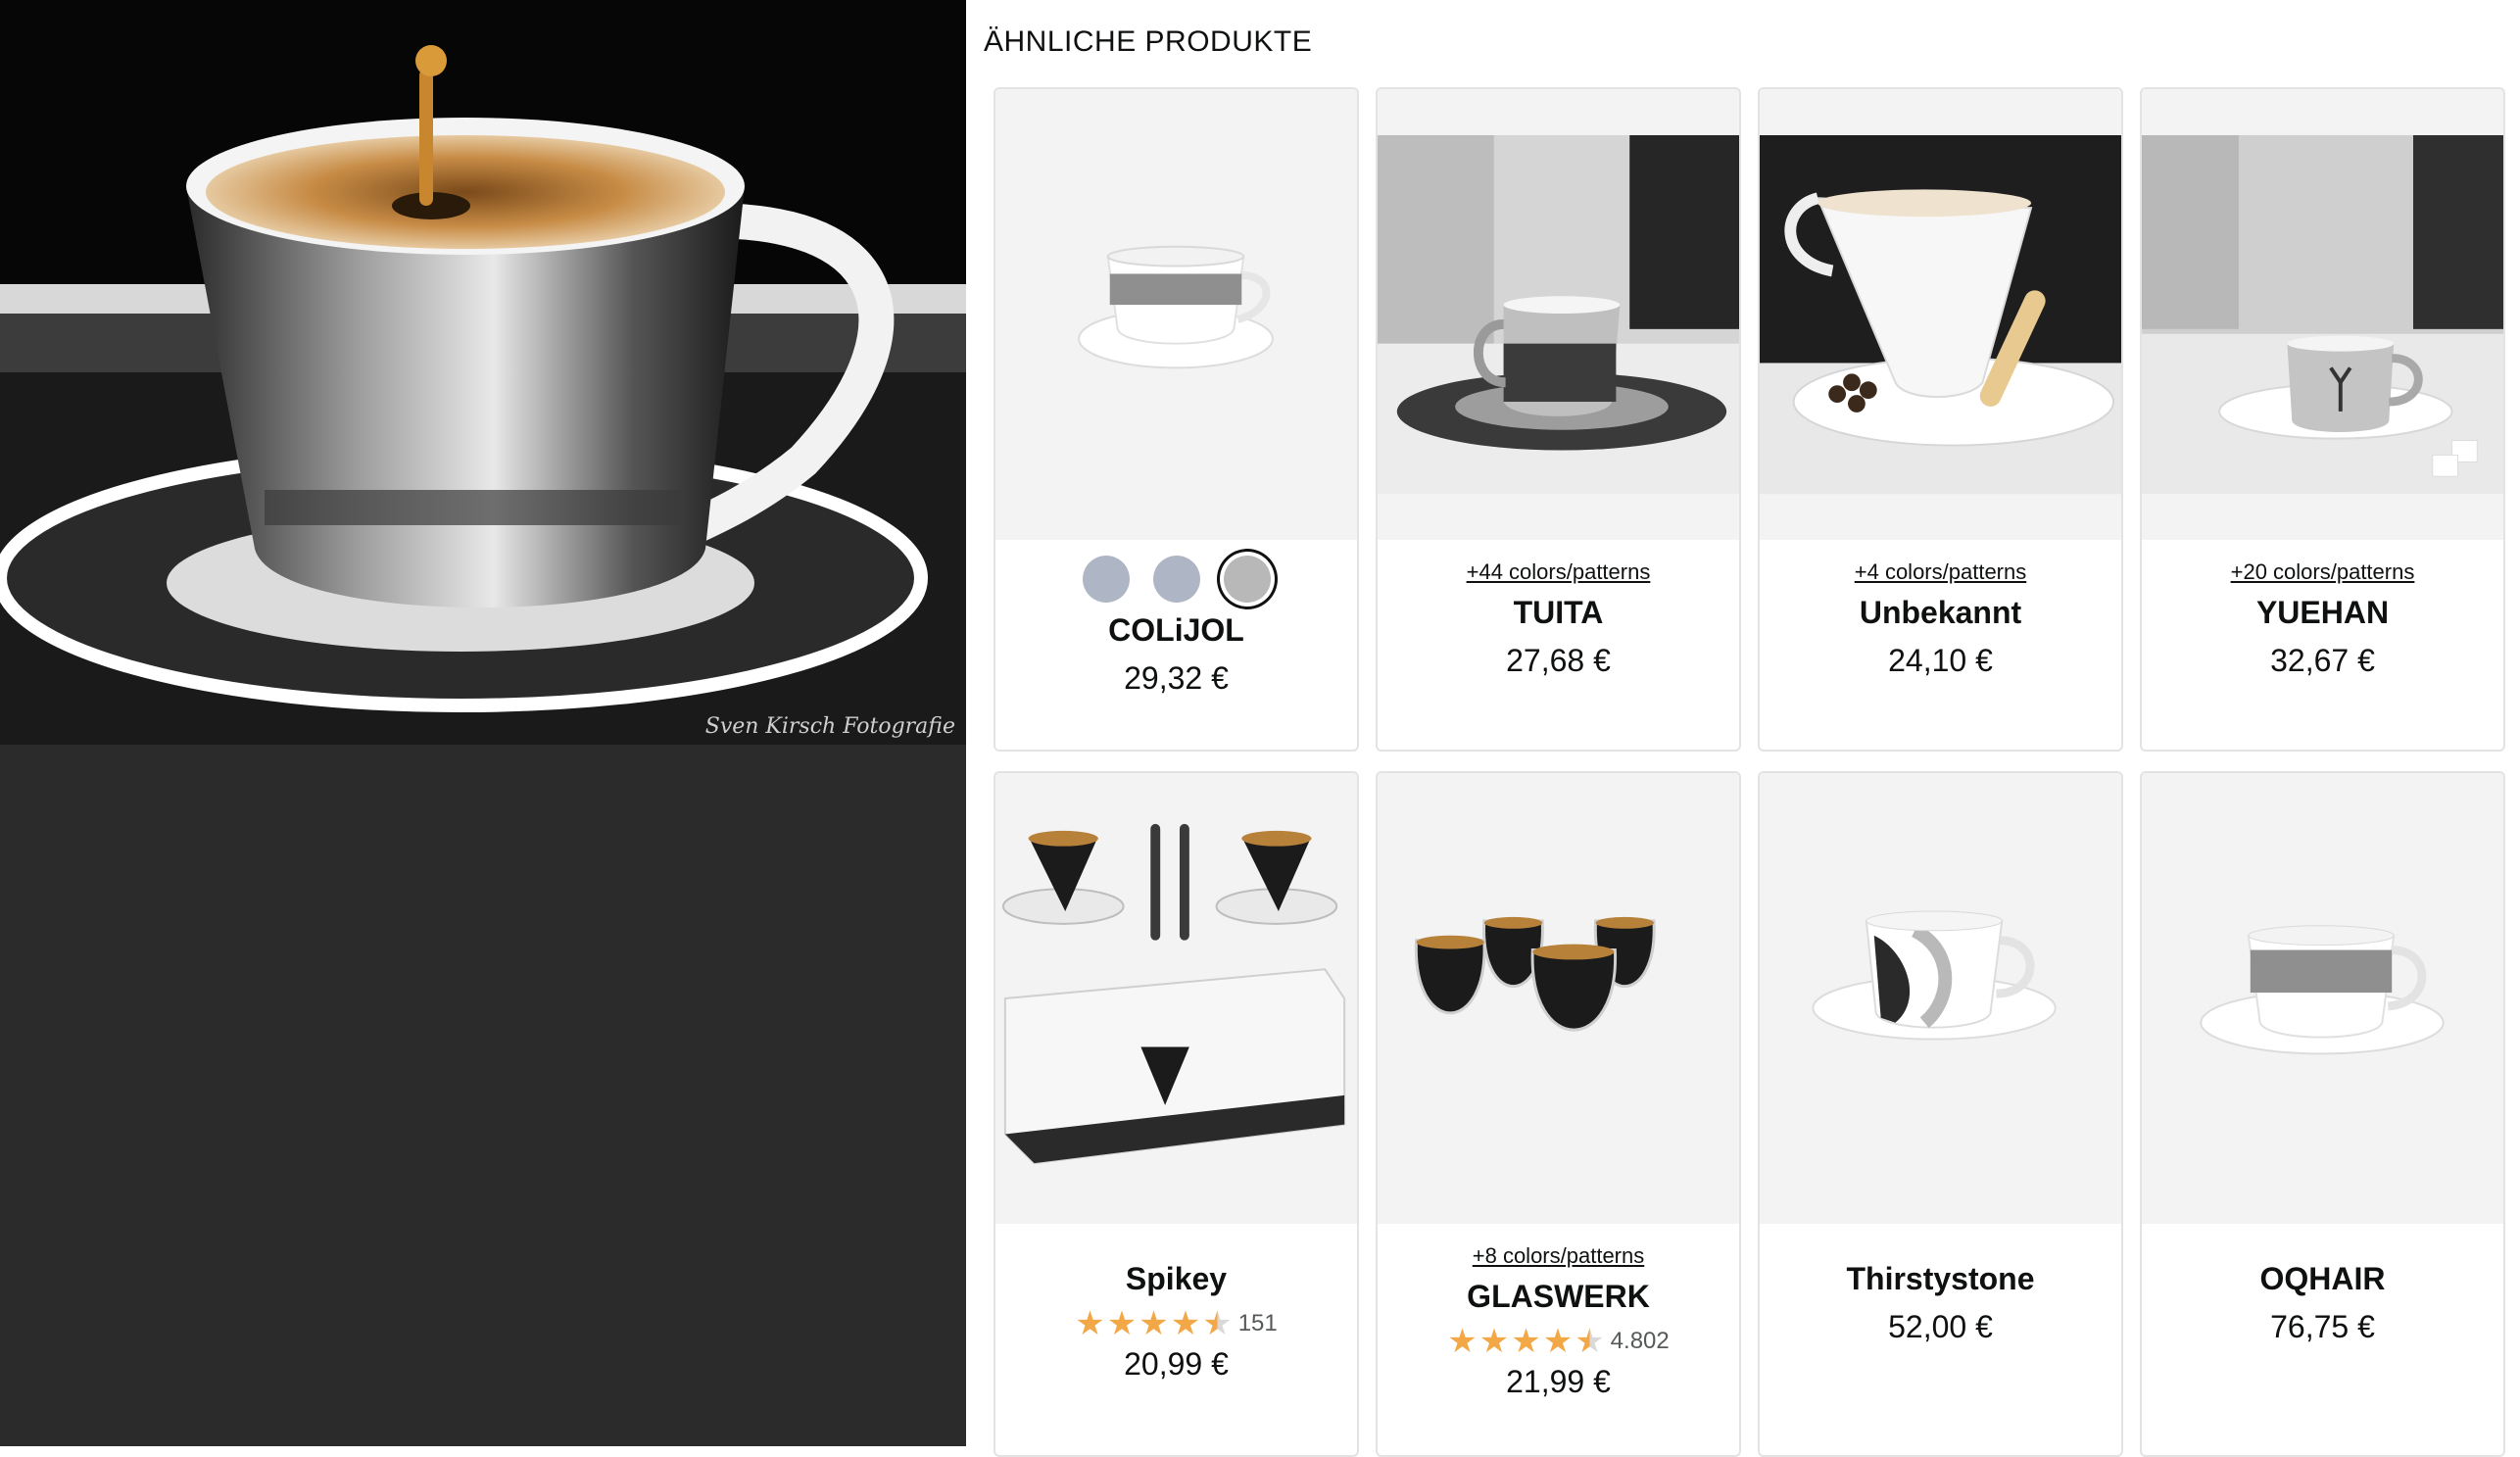 This screenshot has width=2520, height=1457. I want to click on product-card-spikey: Spikey ★ ★ ★ ★ ★ 151 20,99 €, so click(1176, 1114).